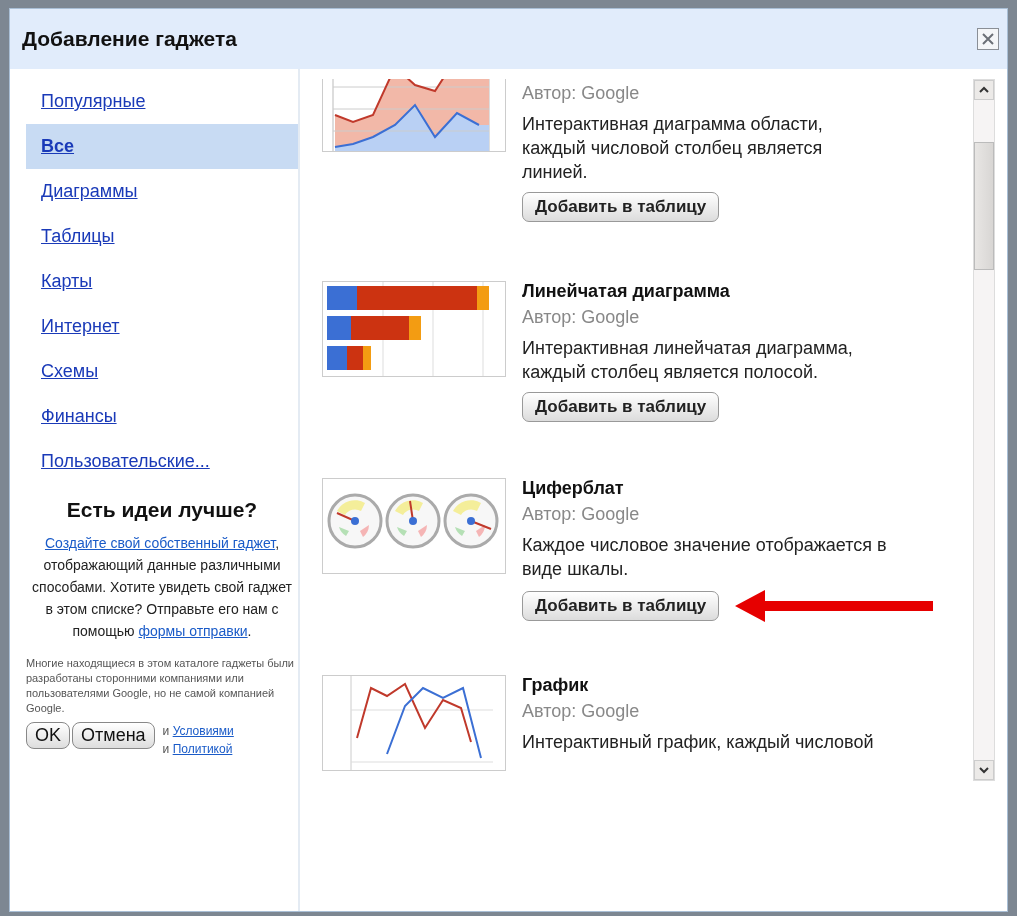 The width and height of the screenshot is (1017, 916). Describe the element at coordinates (688, 360) in the screenshot. I see `gadget-description: Интерактивная линейчатая диаграмма, каждый столбец является полосой.` at that location.